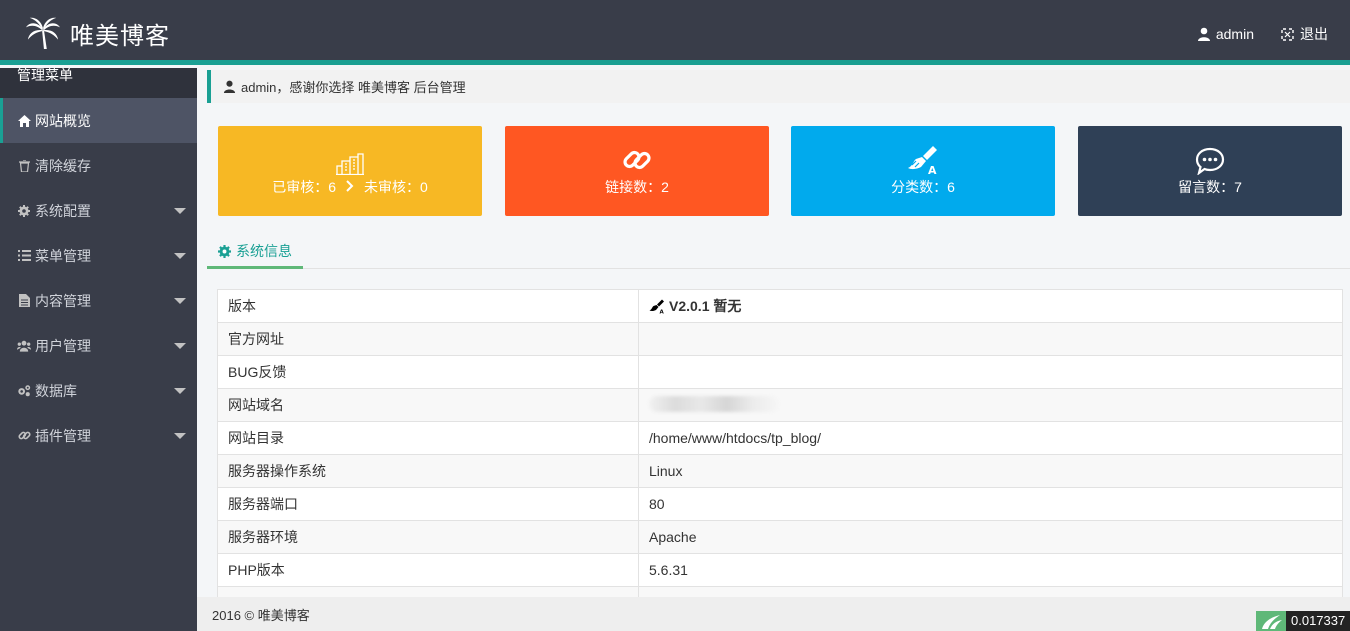  I want to click on table-row: 网站目录 /home/www/htdocs/tp_blog/, so click(780, 438).